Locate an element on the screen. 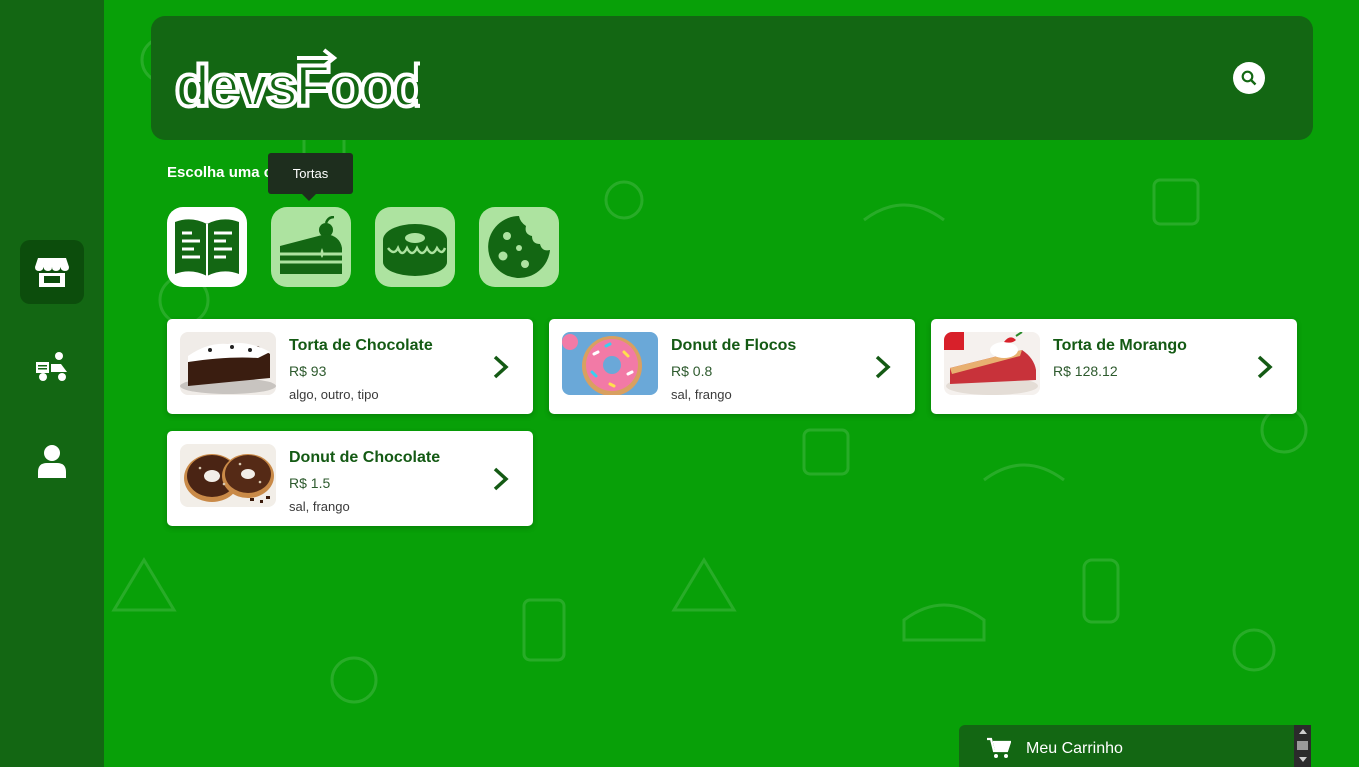 The height and width of the screenshot is (767, 1359). product-card: Torta de Morango R$ 128.12 is located at coordinates (1114, 366).